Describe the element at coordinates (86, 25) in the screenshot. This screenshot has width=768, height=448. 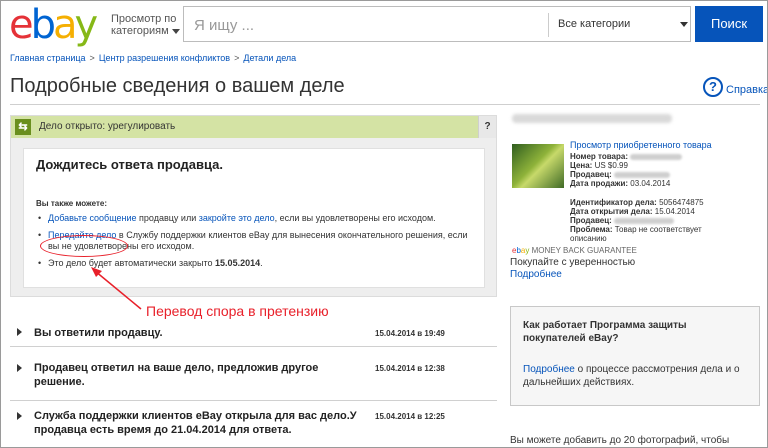
I see `logo-letter-y: y` at that location.